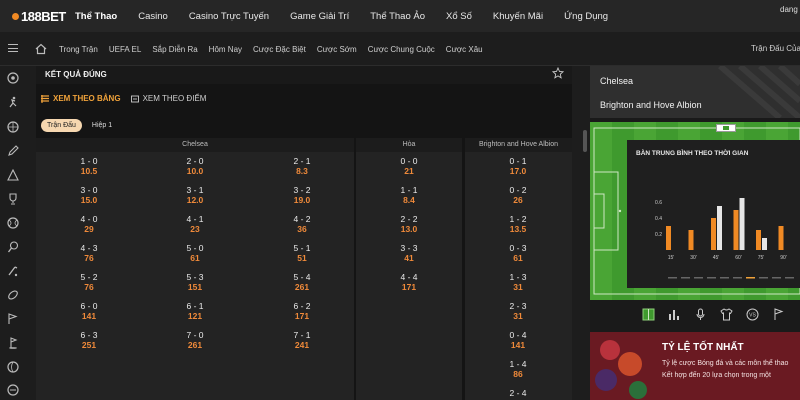 This screenshot has height=400, width=800. I want to click on home-score-cell: 4 - 2 36, so click(302, 224).